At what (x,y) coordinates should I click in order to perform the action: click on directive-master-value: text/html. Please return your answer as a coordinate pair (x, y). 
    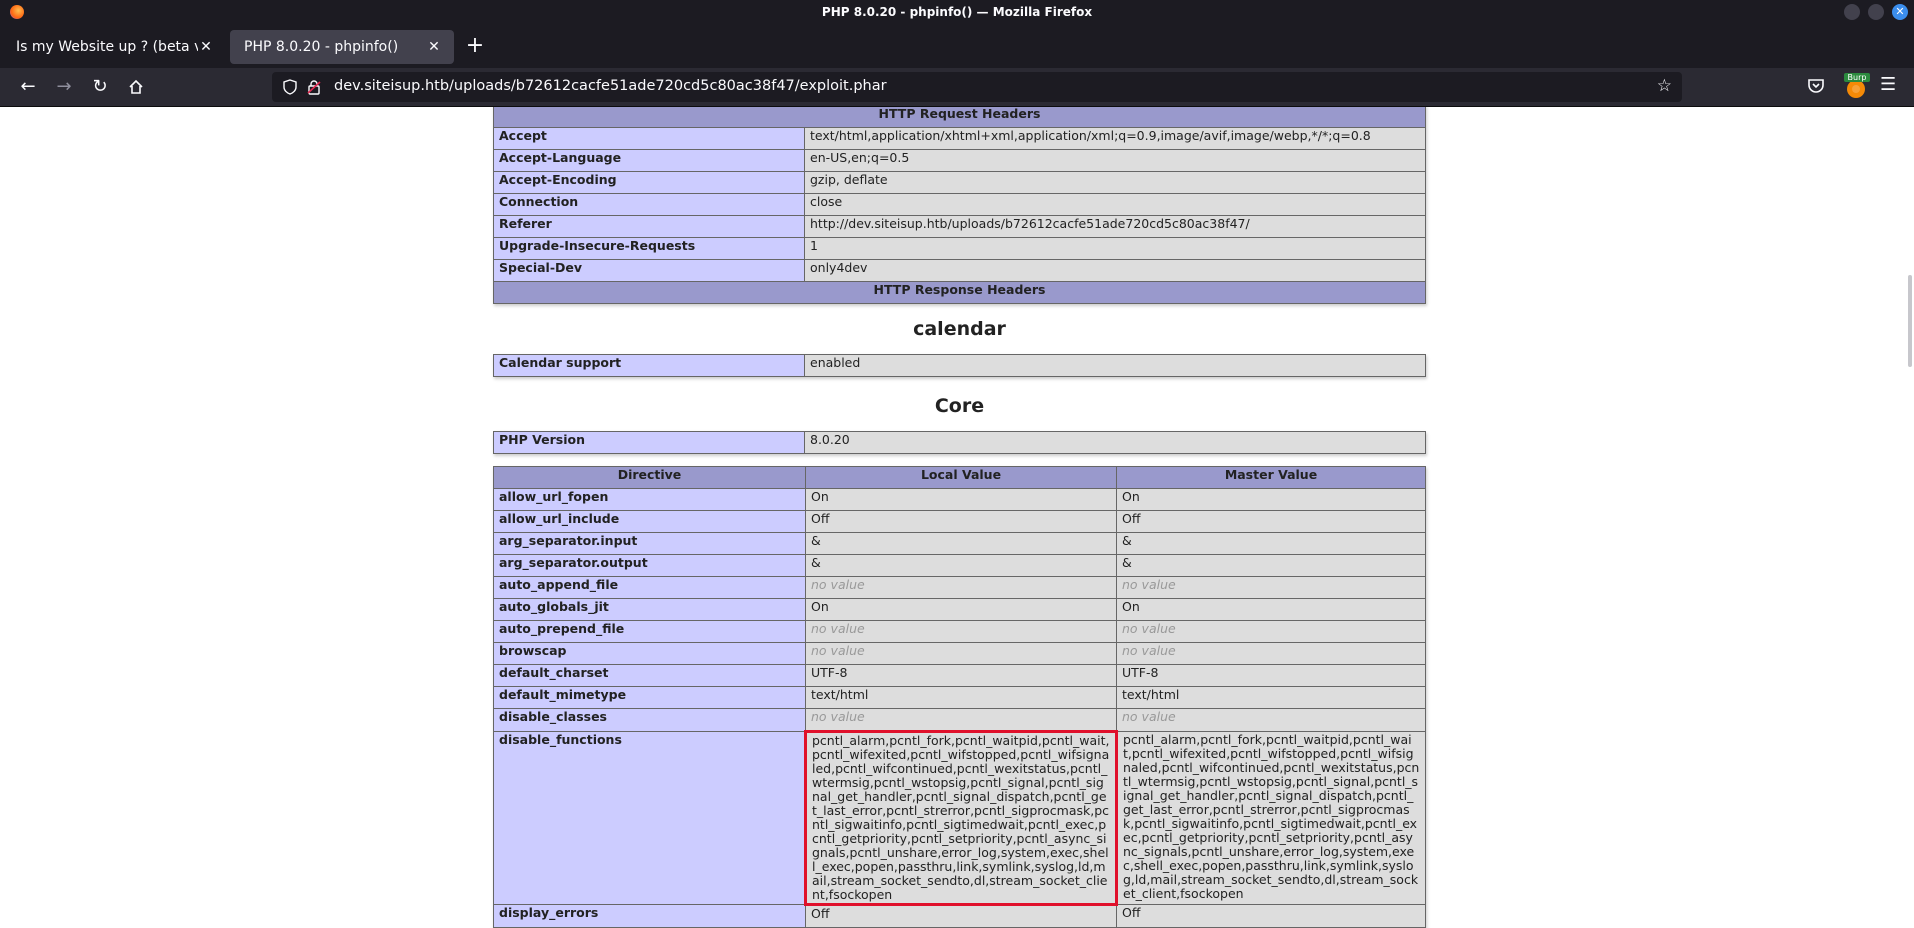
    Looking at the image, I should click on (1271, 697).